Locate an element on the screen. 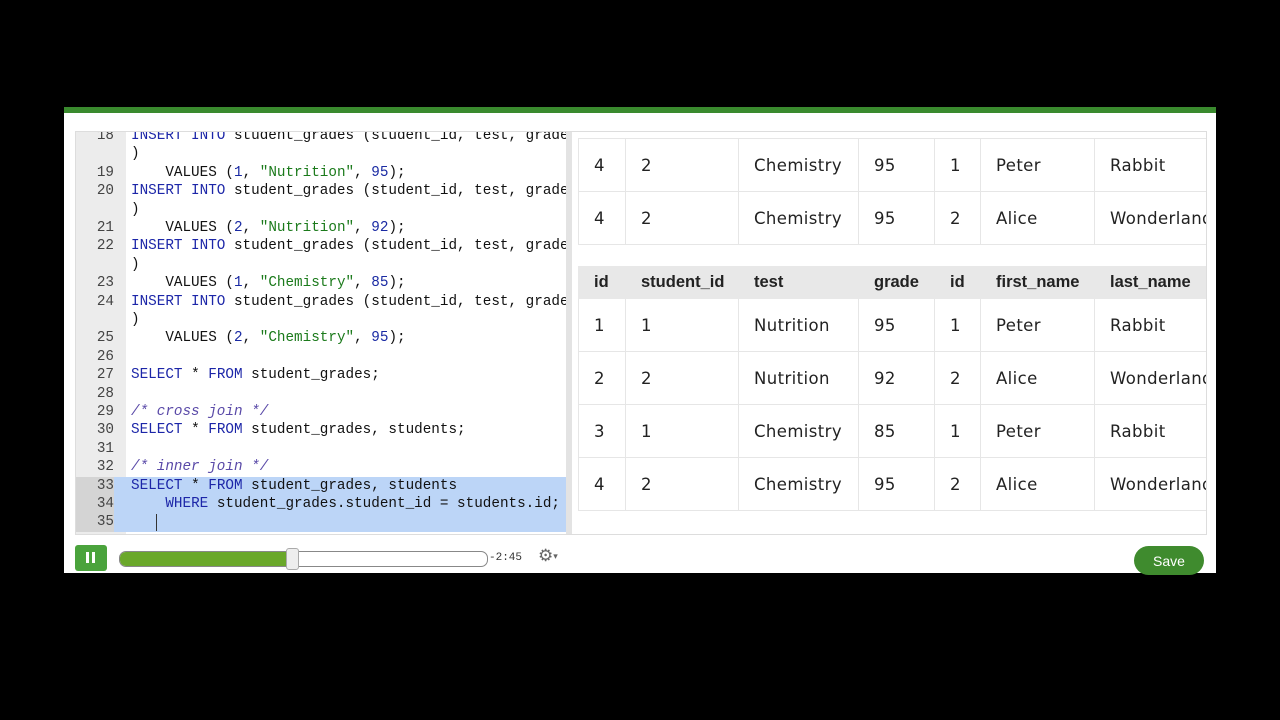 The image size is (1280, 720). code-line: 31 is located at coordinates (321, 449).